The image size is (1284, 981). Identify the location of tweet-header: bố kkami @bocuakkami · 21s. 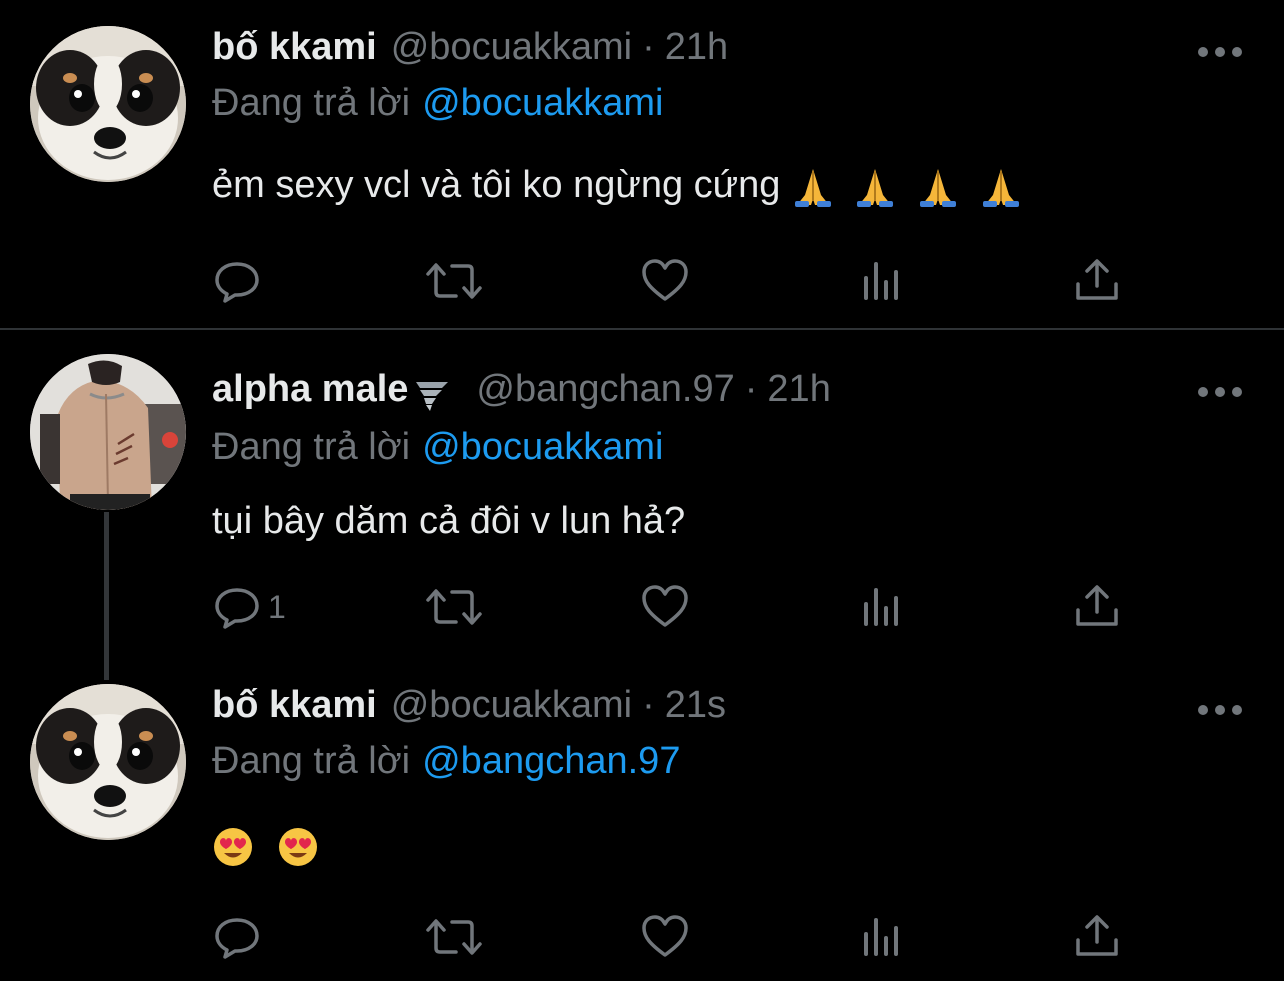
(469, 710).